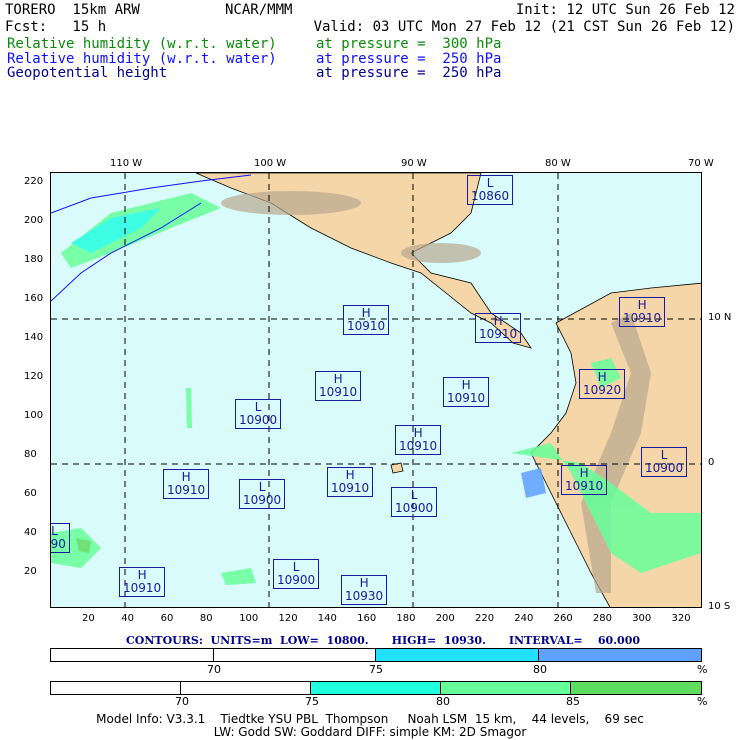  What do you see at coordinates (270, 163) in the screenshot?
I see `lon-label: 100 W` at bounding box center [270, 163].